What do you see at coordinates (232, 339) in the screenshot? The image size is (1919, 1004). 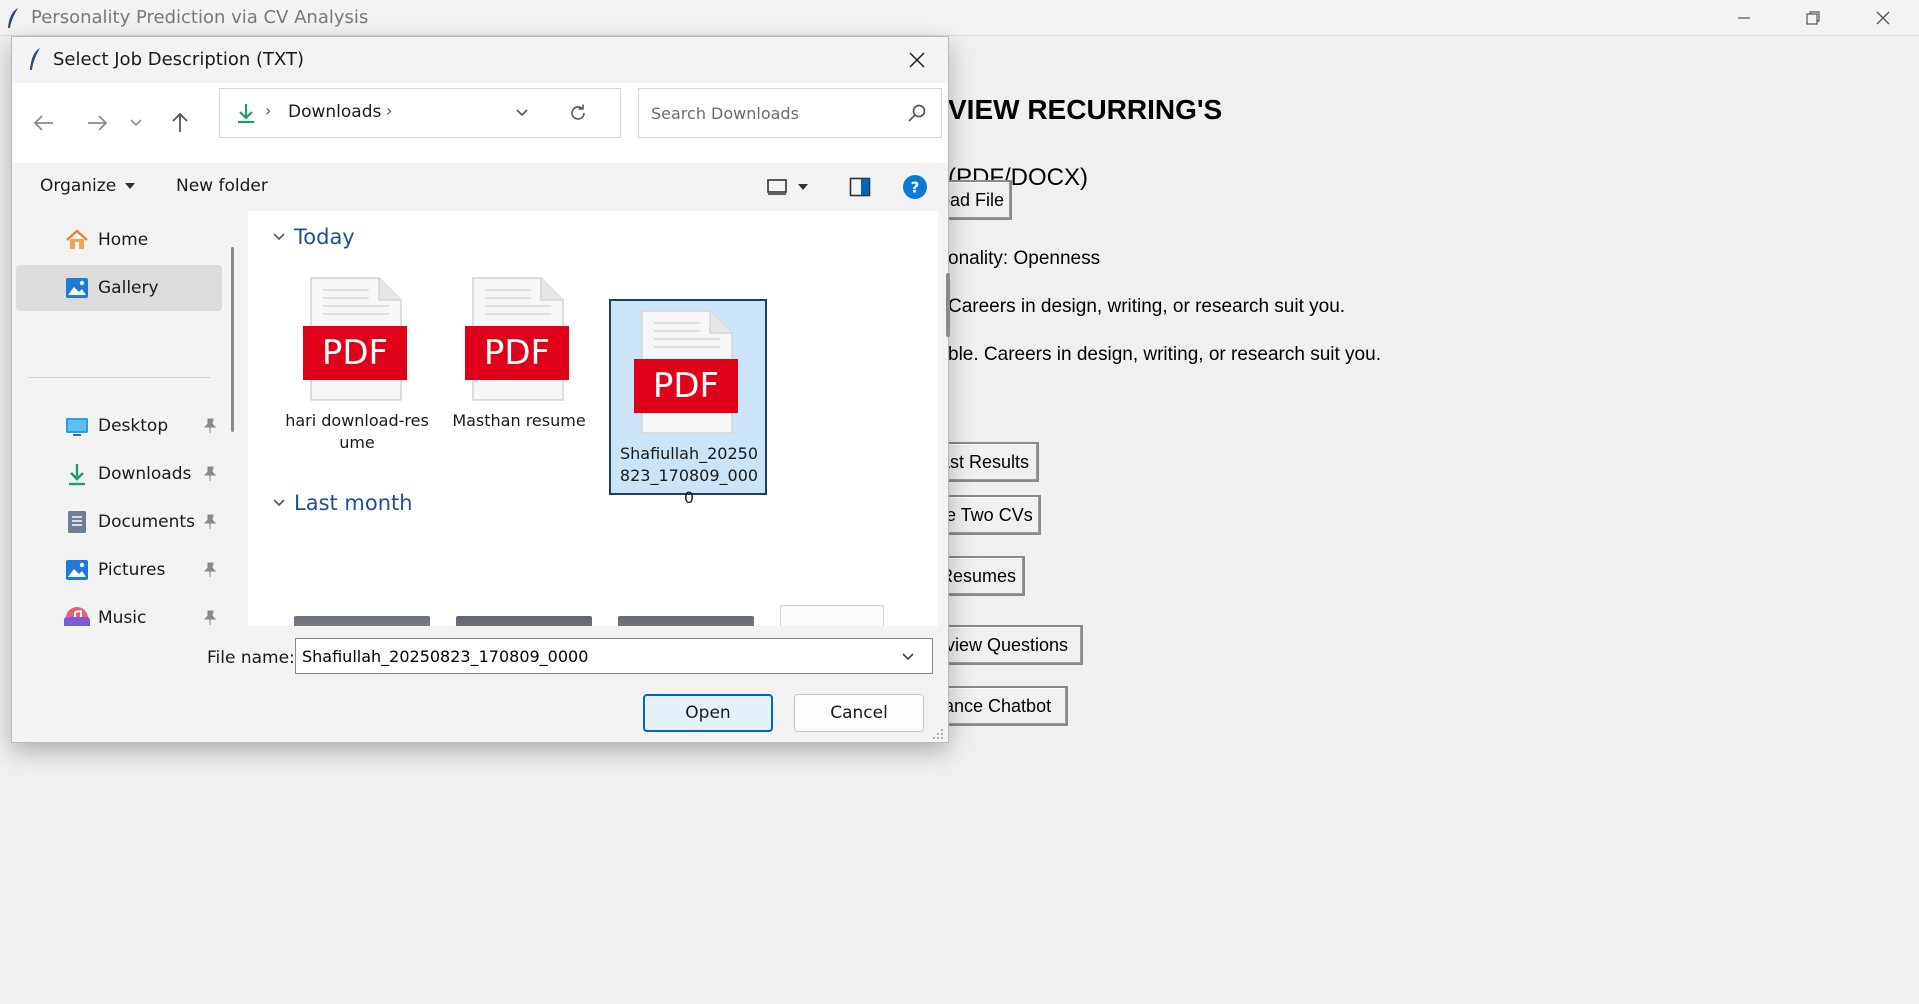 I see `navigation-pane-scrollbar` at bounding box center [232, 339].